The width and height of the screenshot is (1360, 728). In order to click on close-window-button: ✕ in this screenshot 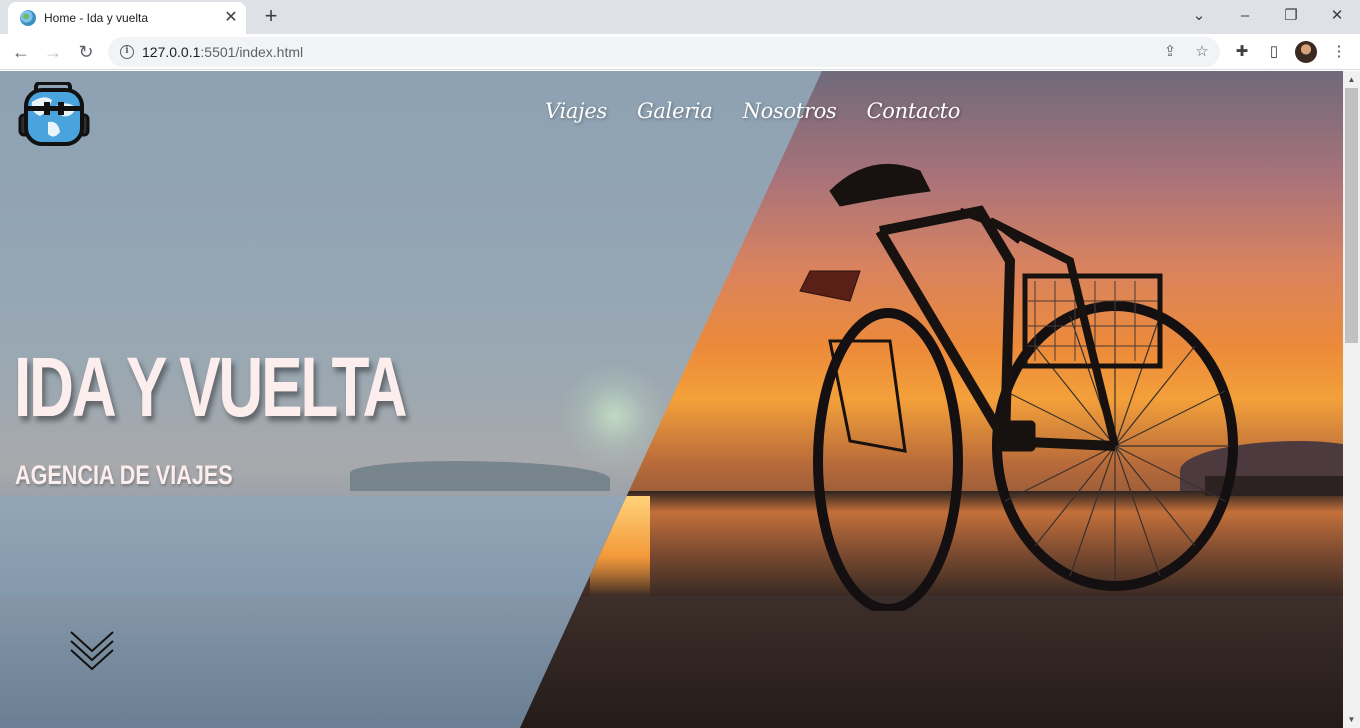, I will do `click(1337, 16)`.